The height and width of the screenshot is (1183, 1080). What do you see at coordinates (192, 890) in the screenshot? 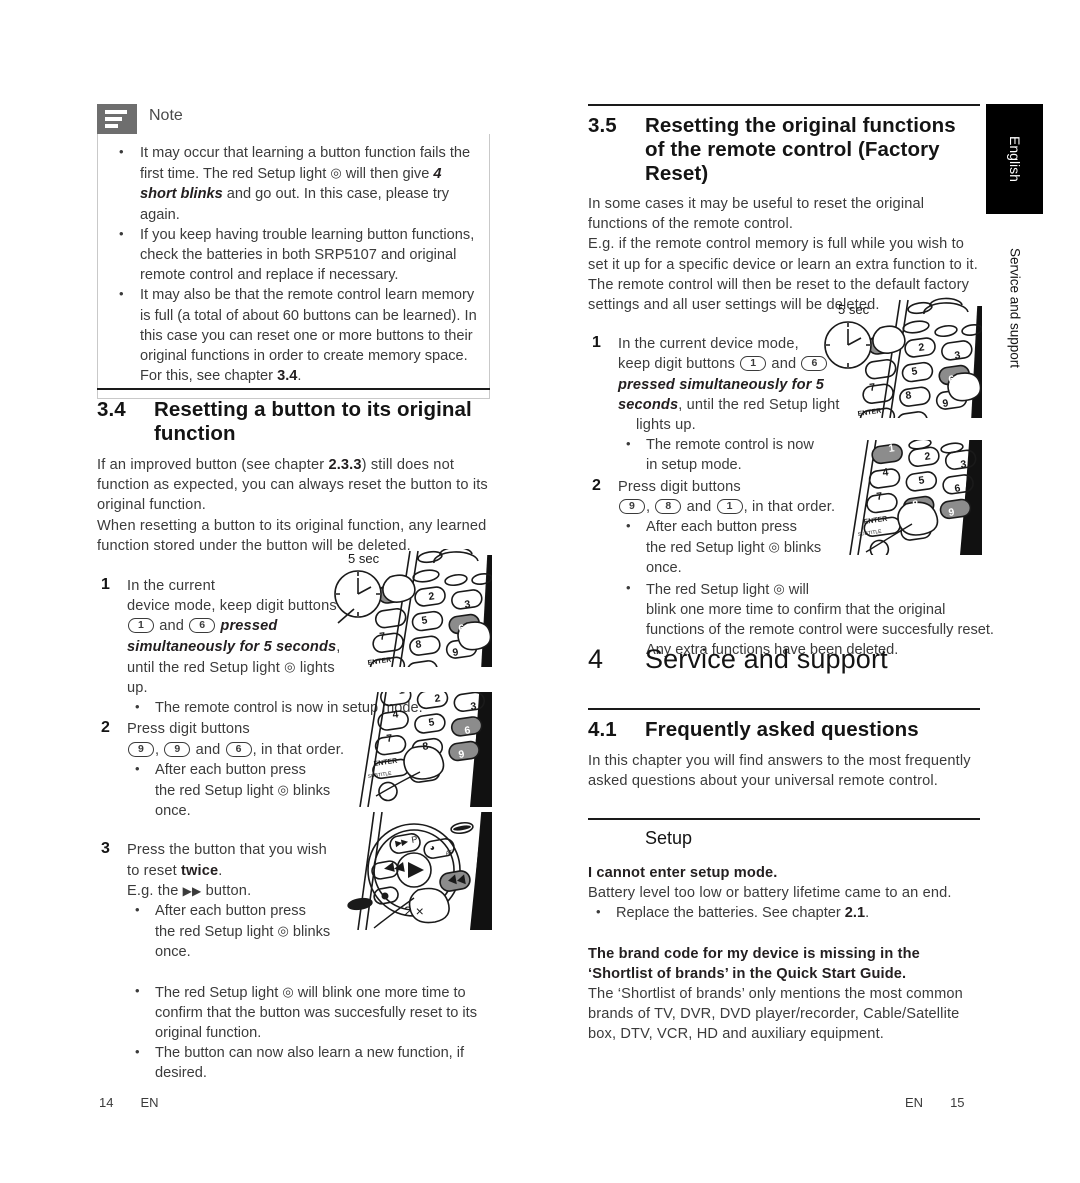
I see `fast-forward-icon: ▶▶` at bounding box center [192, 890].